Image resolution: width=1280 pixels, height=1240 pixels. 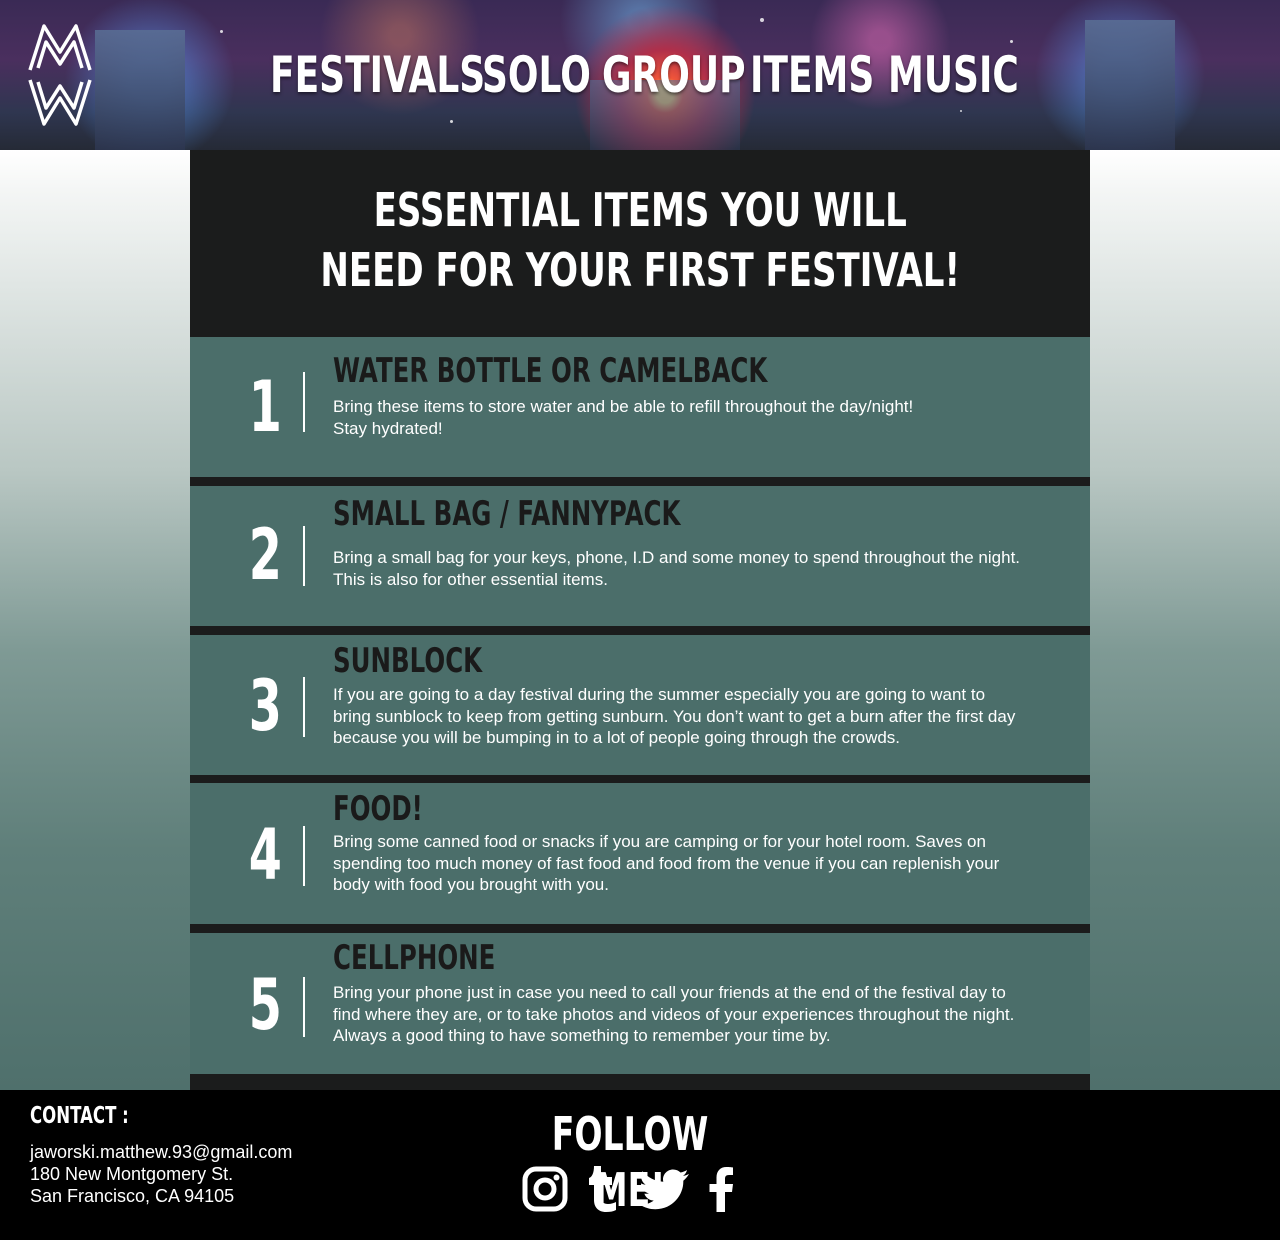 I want to click on mw-logo, so click(x=60, y=75).